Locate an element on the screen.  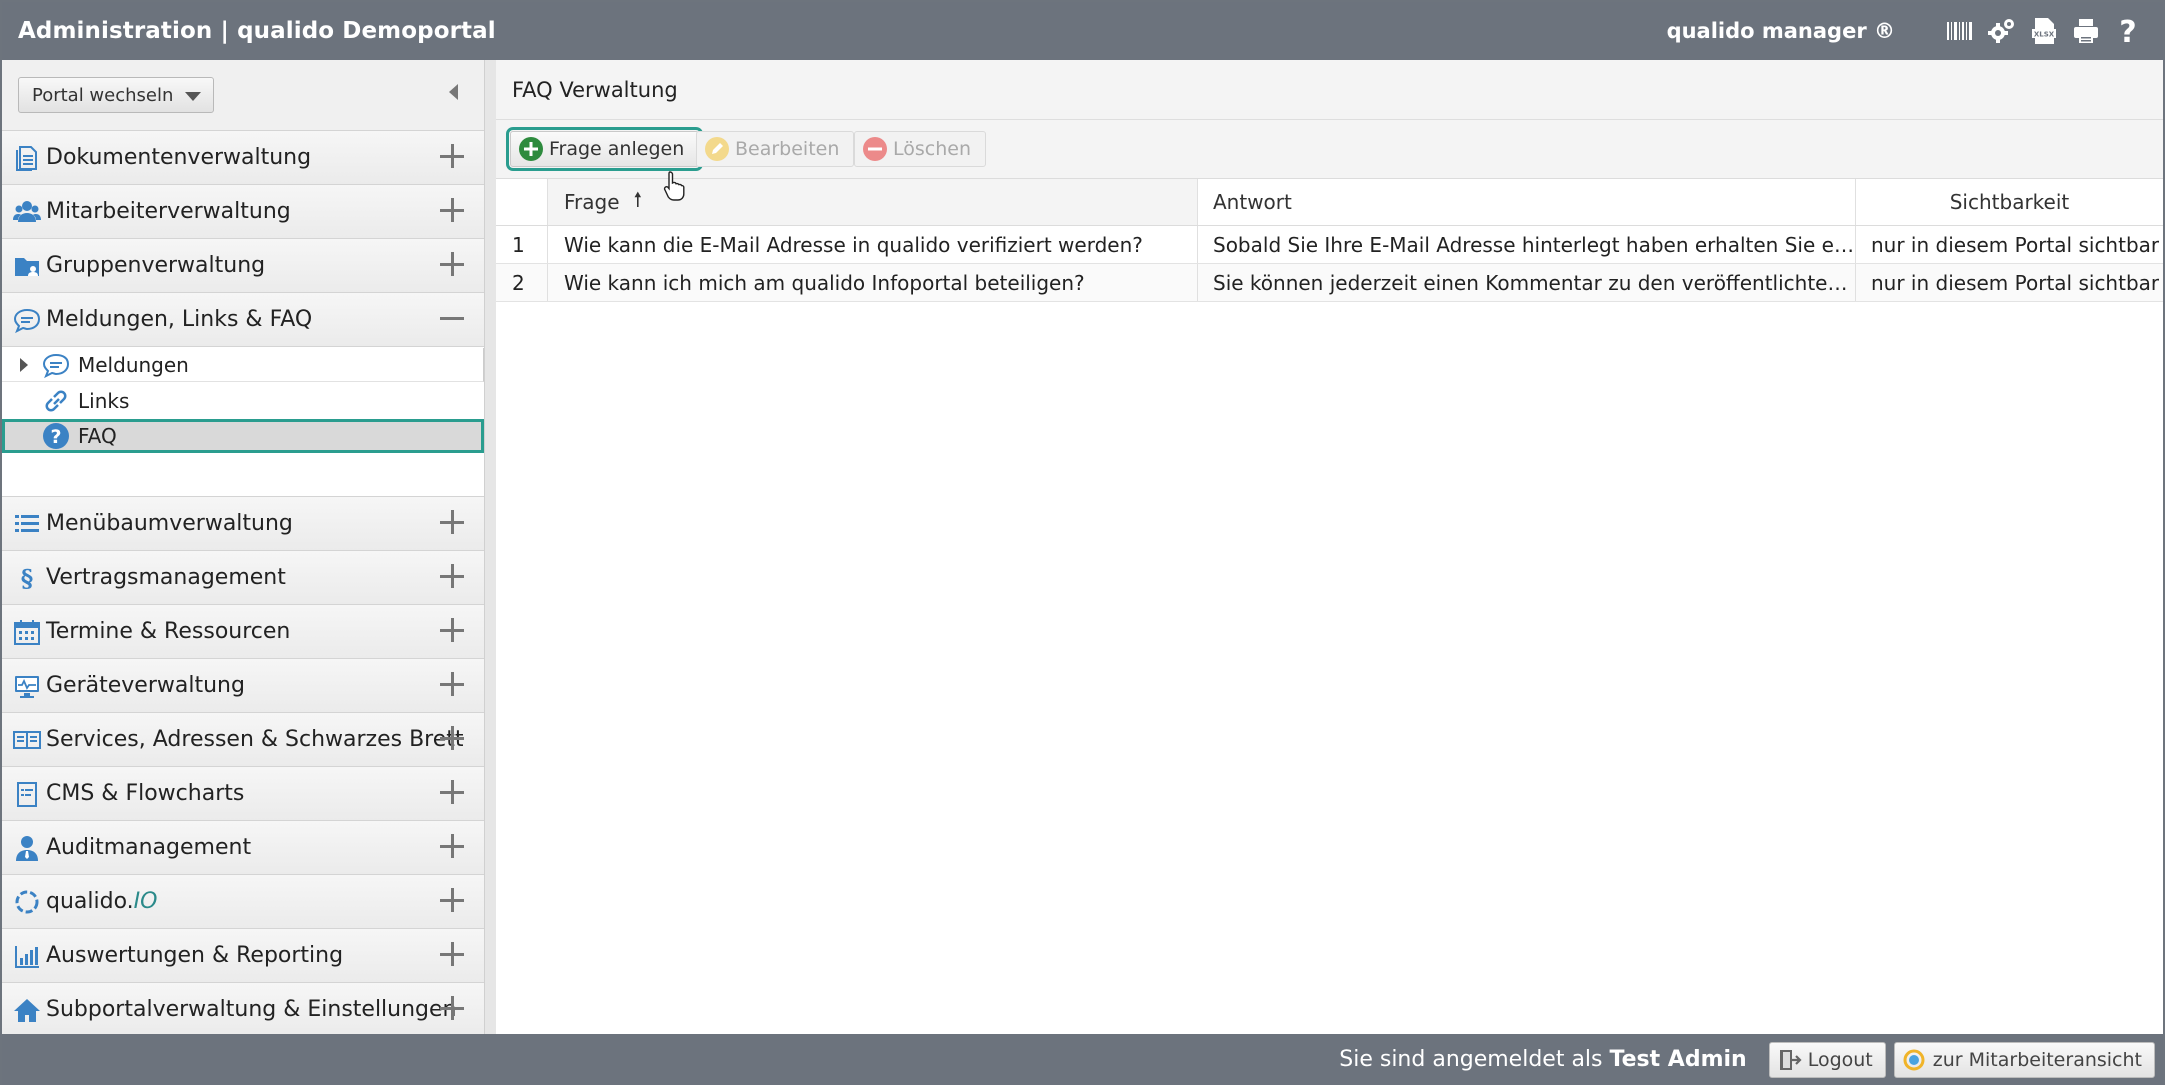
add-question-button: Frage anlegen is located at coordinates (604, 149).